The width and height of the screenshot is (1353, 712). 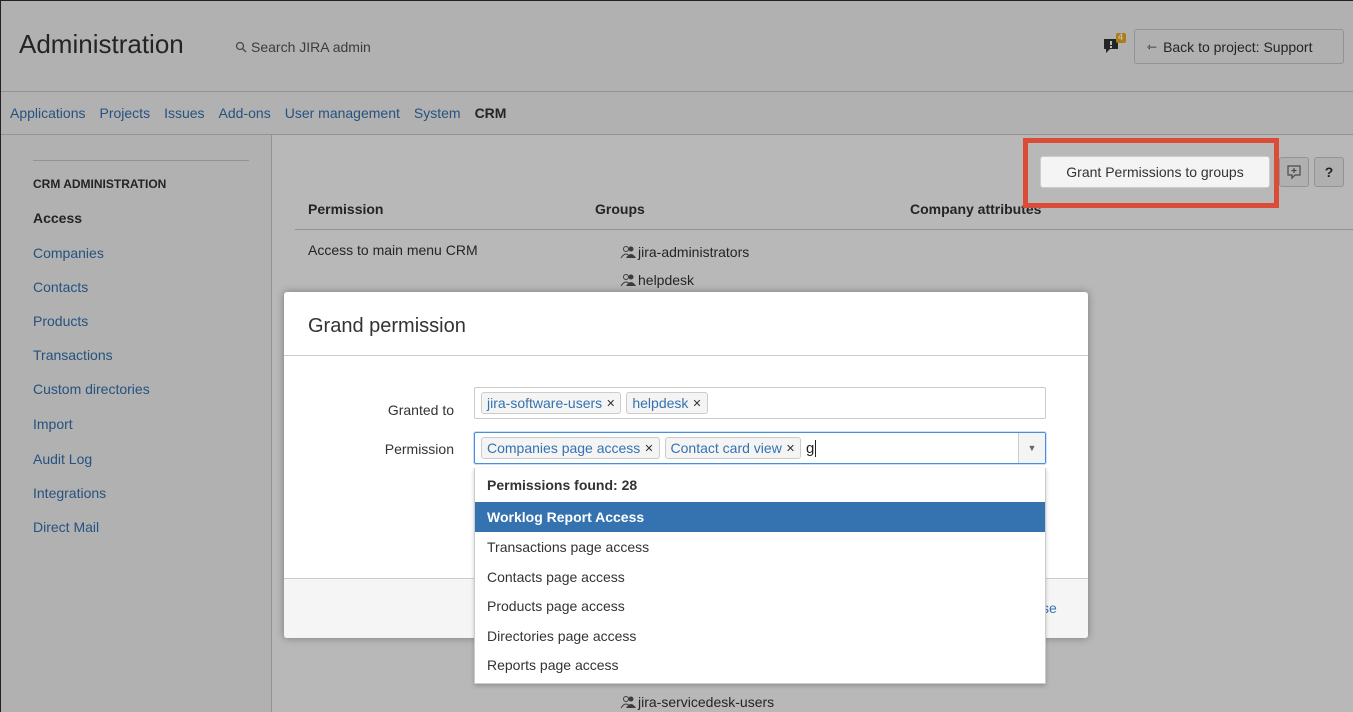 I want to click on typed-text: g, so click(x=810, y=448).